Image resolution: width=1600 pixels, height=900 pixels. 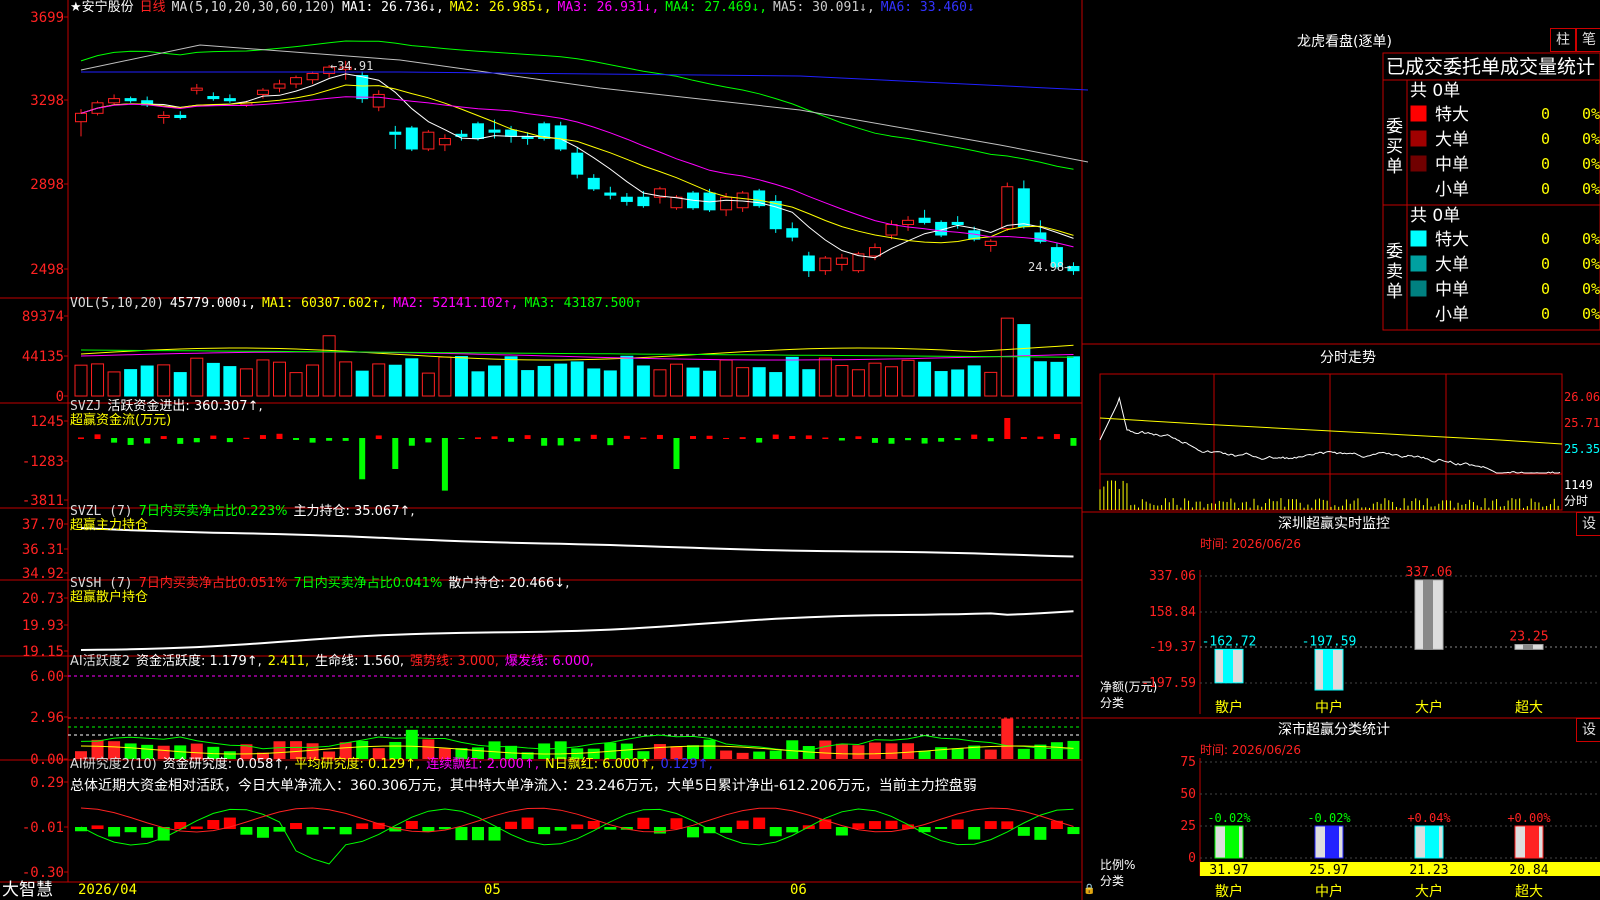 I want to click on monitor-category-label: 大户, so click(x=1429, y=707).